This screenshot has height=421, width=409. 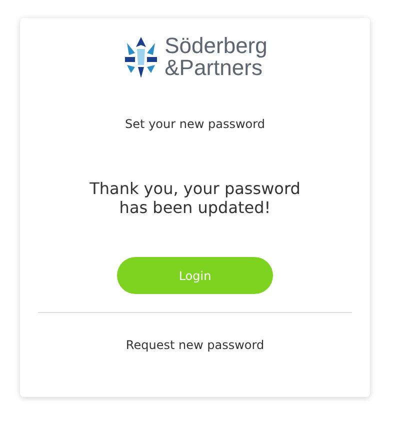 I want to click on request-password-link: Request new password, so click(x=195, y=345).